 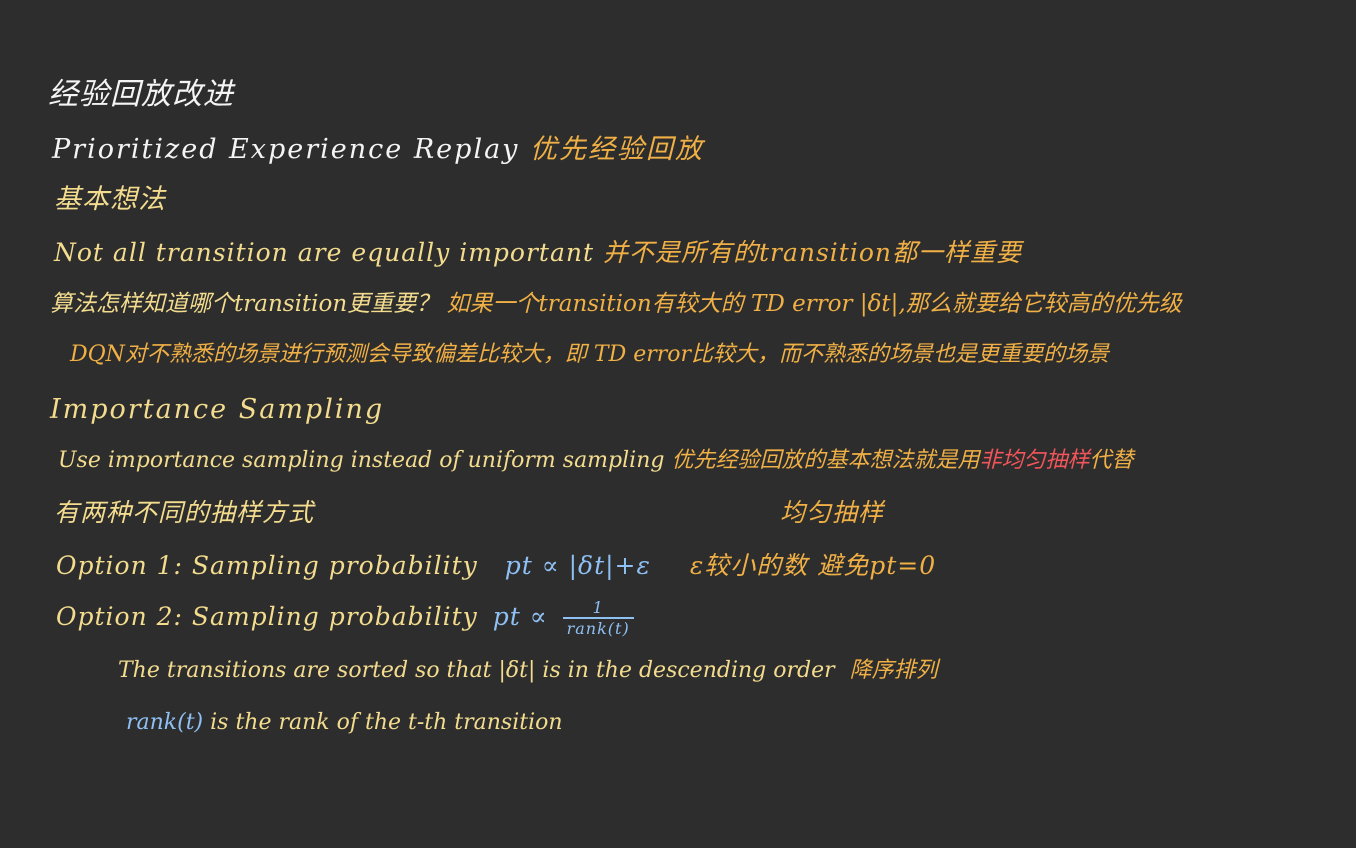 I want to click on option2-label-text: Option 2: Sampling probability, so click(x=267, y=616).